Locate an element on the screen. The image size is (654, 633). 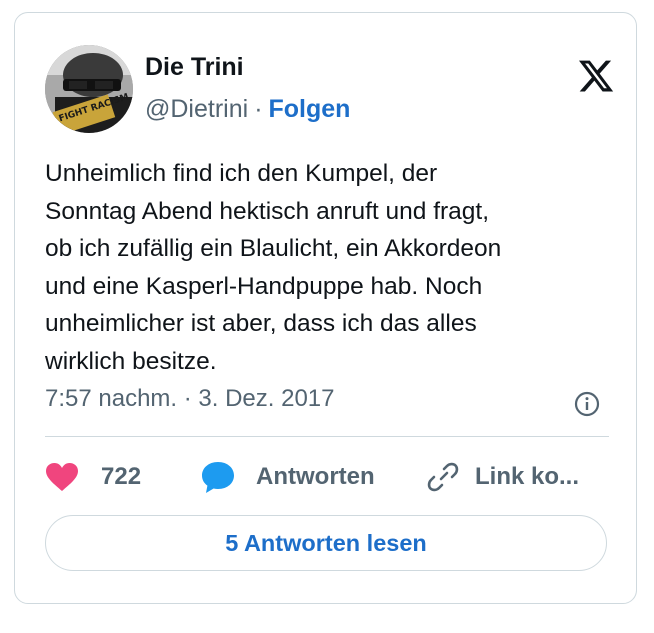
tweet-header: FIGHT RACISM Die Trini @Dietrini · Folgen is located at coordinates (330, 84).